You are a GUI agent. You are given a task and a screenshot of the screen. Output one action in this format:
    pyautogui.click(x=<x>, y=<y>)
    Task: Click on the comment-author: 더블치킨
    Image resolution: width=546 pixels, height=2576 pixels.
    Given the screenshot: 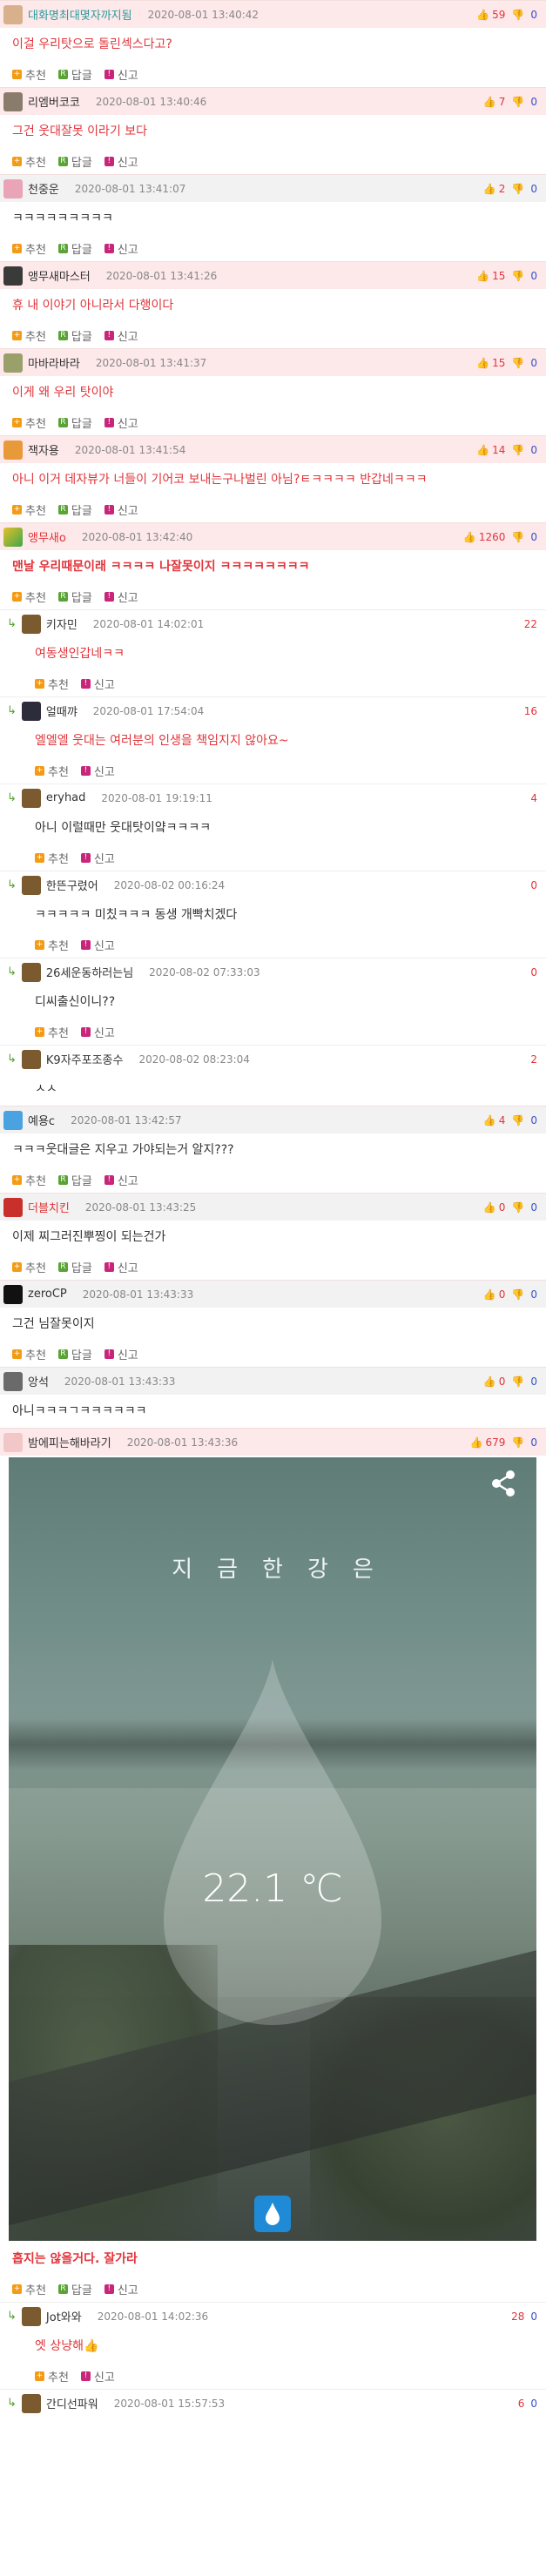 What is the action you would take?
    pyautogui.click(x=49, y=1207)
    